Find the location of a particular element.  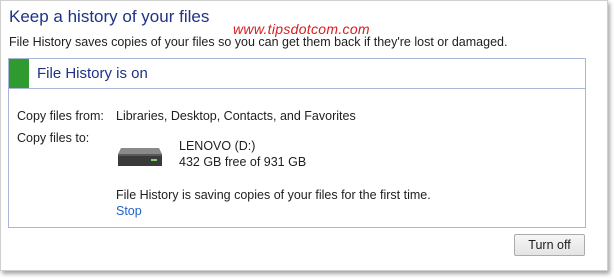

drive-space: 432 GB free of 931 GB is located at coordinates (243, 162).